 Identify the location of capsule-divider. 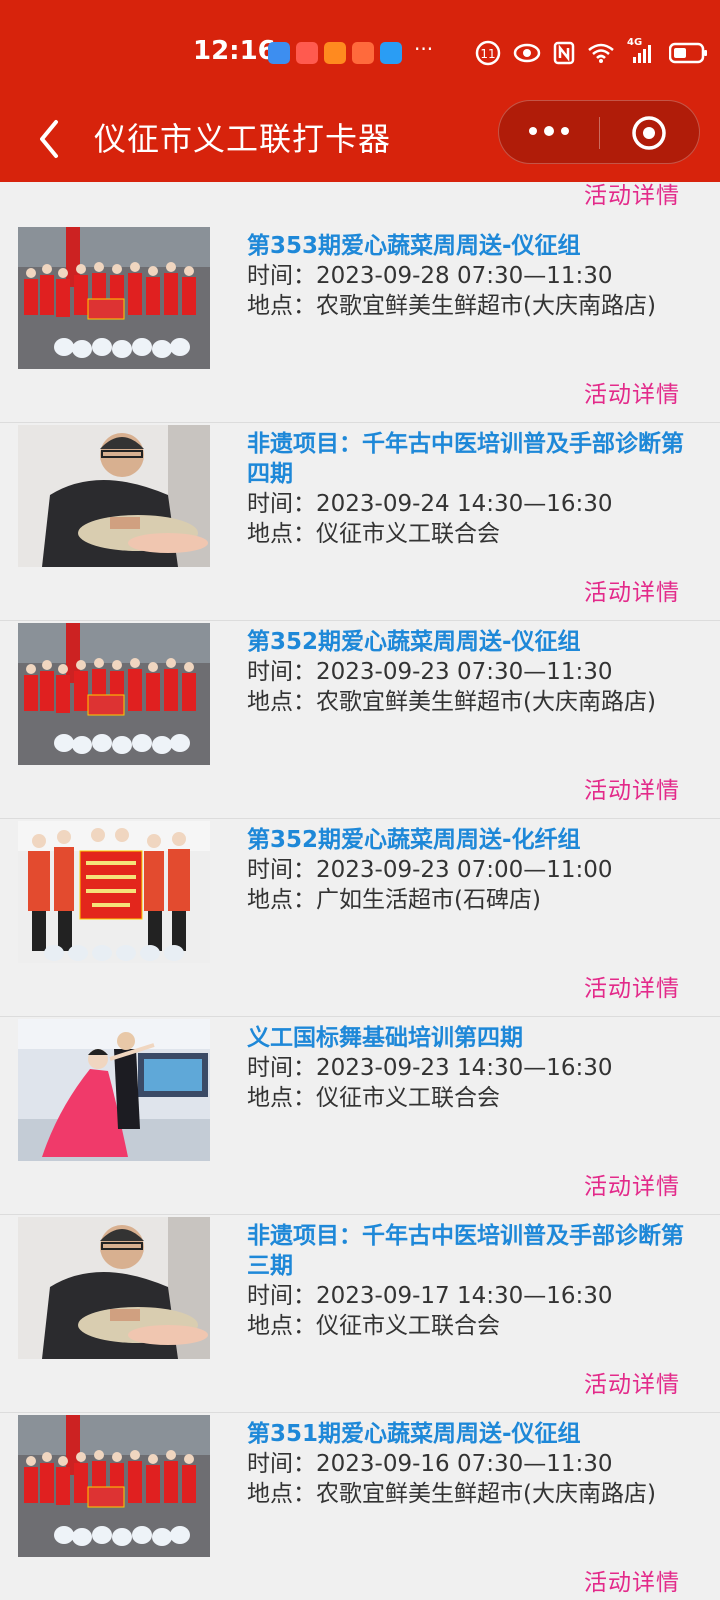
(599, 133).